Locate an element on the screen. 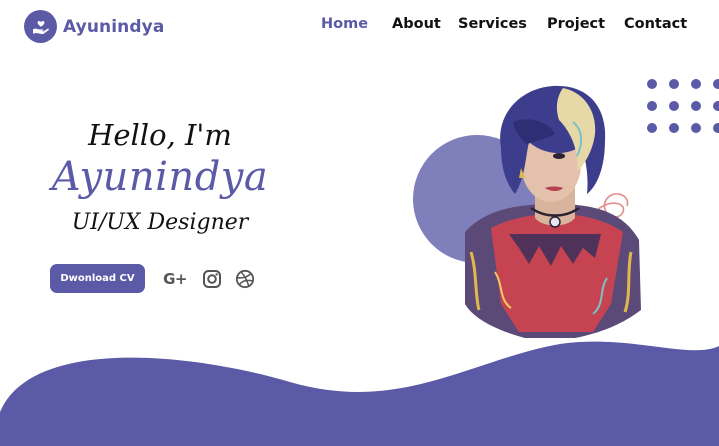 This screenshot has height=446, width=719. hero-name: Ayunindya is located at coordinates (160, 177).